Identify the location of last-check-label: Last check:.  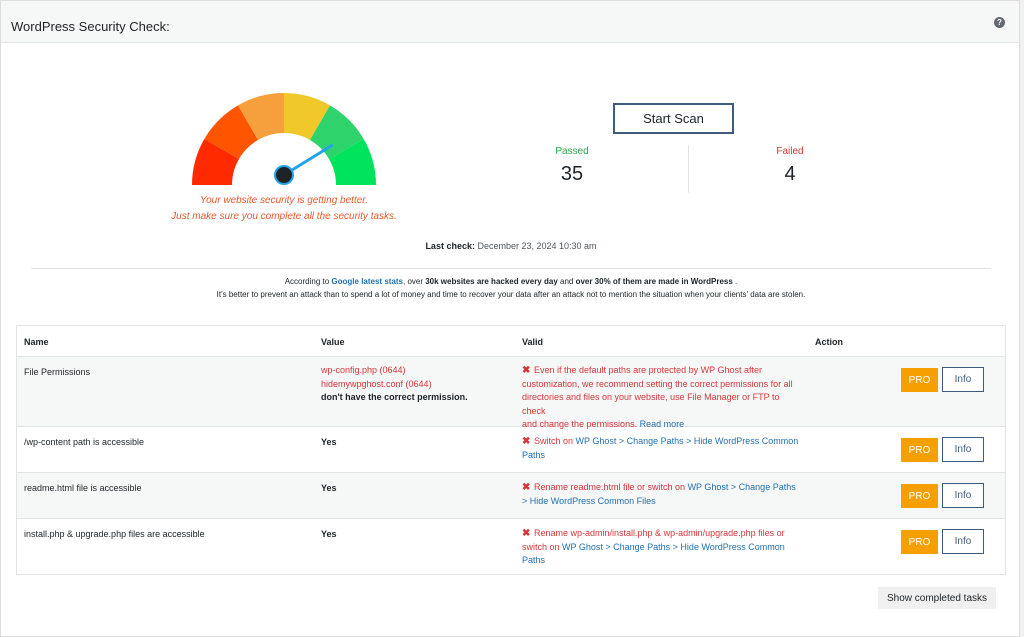
(450, 246).